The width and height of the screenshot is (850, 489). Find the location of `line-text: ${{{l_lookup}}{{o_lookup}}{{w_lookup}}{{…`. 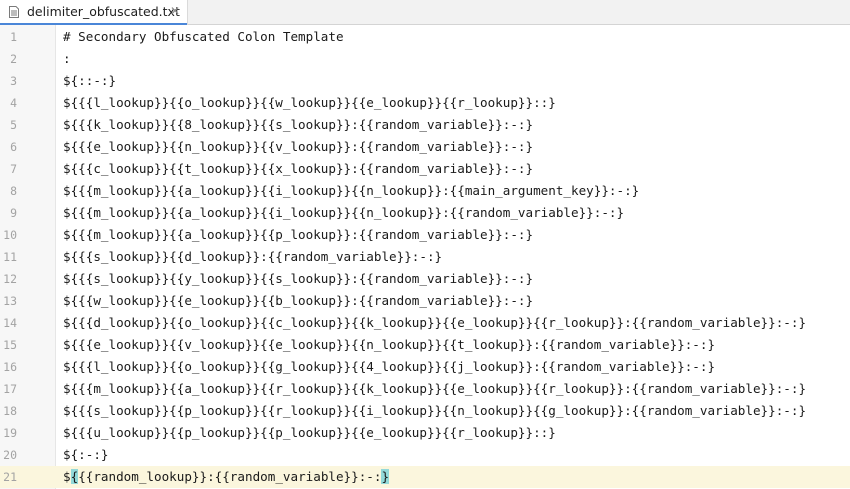

line-text: ${{{l_lookup}}{{o_lookup}}{{w_lookup}}{{… is located at coordinates (309, 102).